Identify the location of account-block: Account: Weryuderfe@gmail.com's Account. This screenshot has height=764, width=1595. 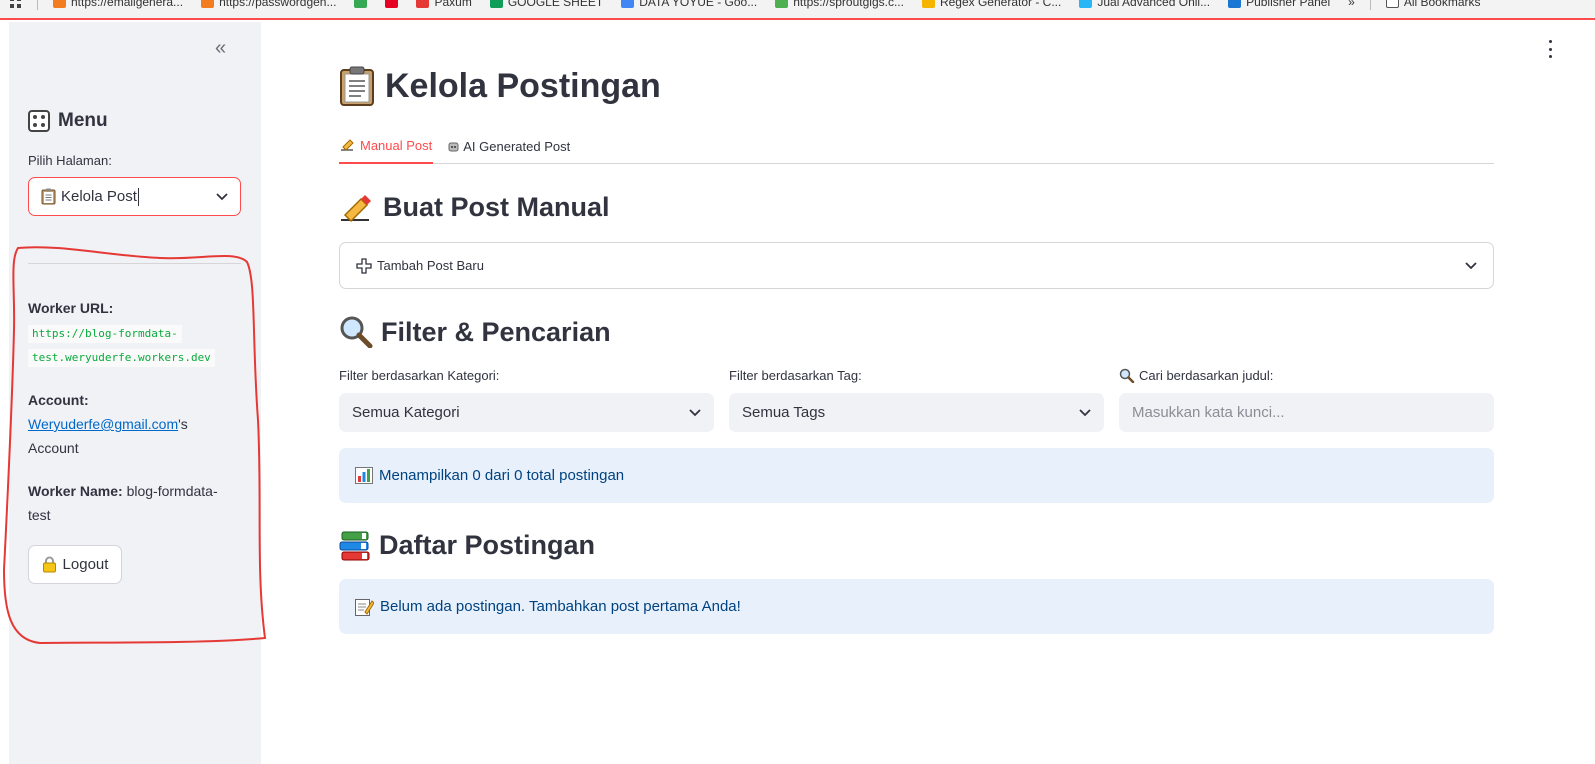
(135, 424).